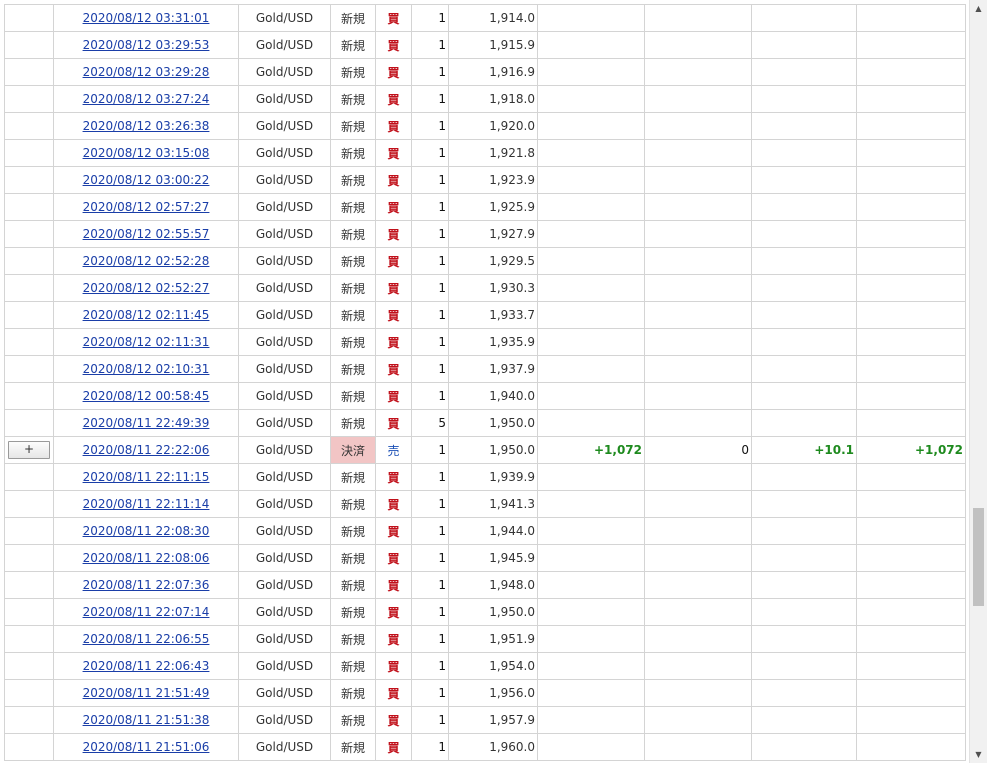 This screenshot has height=763, width=987. I want to click on trade-date-cell: 2020/08/11 22:06:55, so click(146, 639).